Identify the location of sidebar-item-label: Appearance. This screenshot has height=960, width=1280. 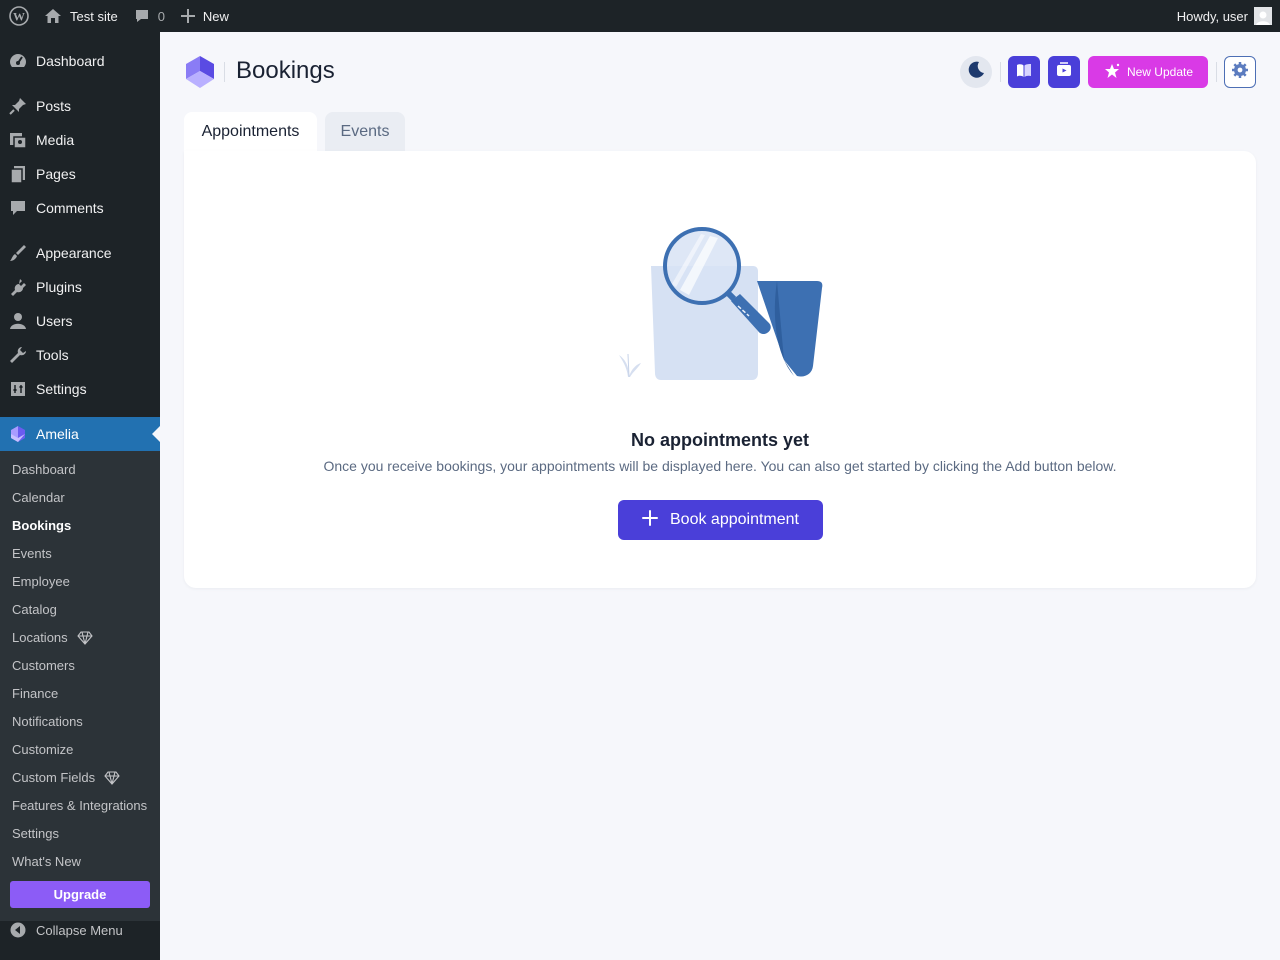
(74, 253).